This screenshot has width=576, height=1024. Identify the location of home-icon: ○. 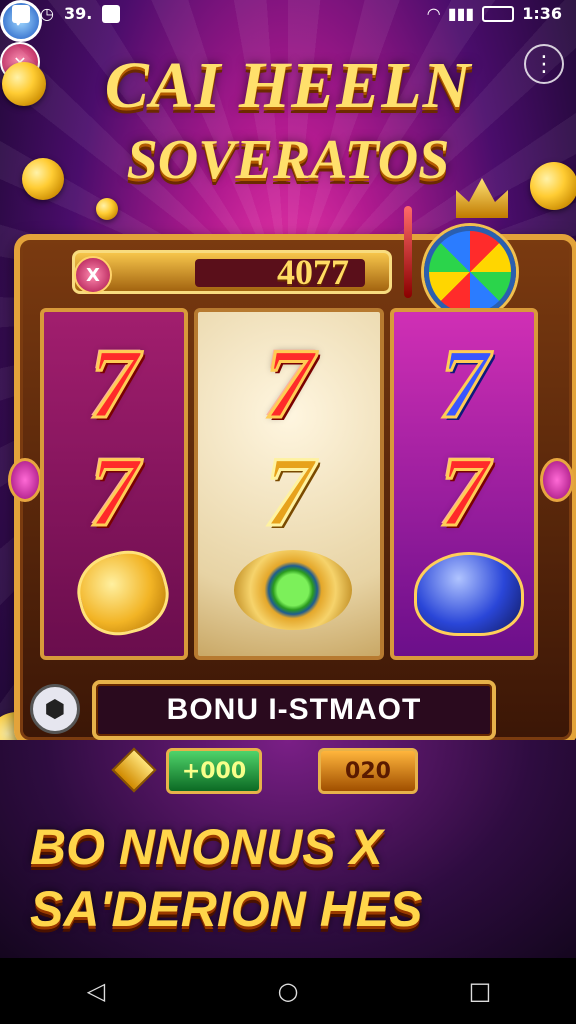
(288, 991).